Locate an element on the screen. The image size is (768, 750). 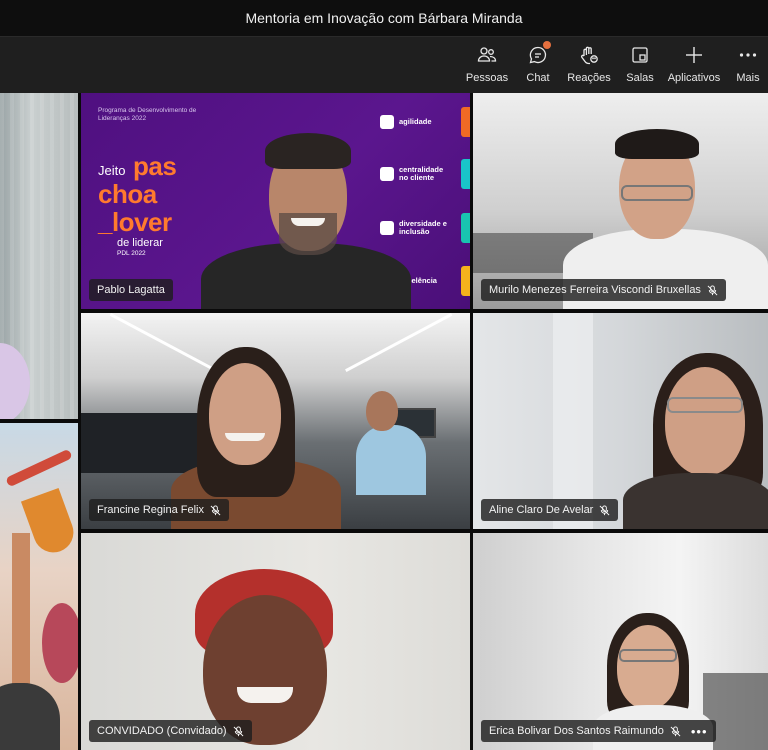
banner-word-1: pas is located at coordinates (155, 166).